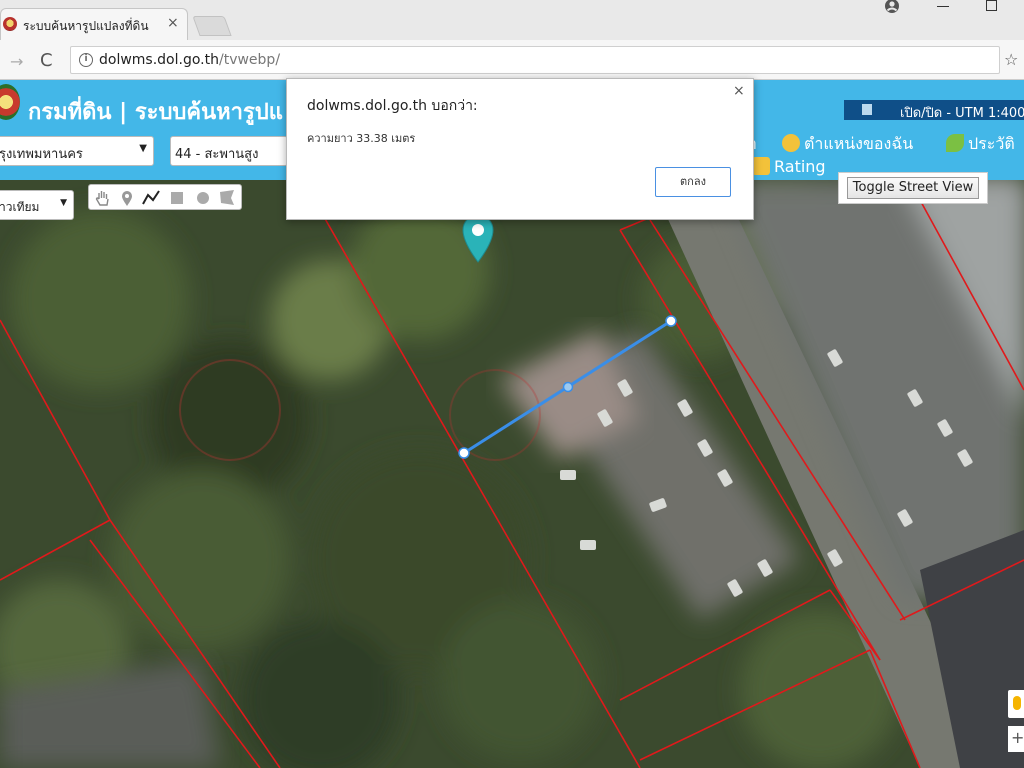  Describe the element at coordinates (535, 60) in the screenshot. I see `address-bar: i dolwms.dol.go.th/tvwebp/` at that location.